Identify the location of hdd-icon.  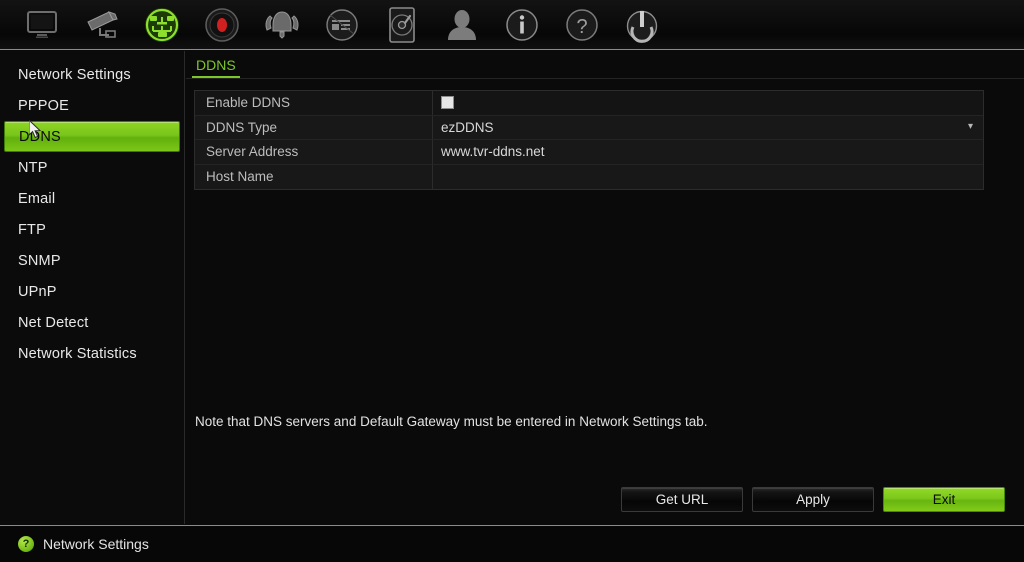
(402, 25).